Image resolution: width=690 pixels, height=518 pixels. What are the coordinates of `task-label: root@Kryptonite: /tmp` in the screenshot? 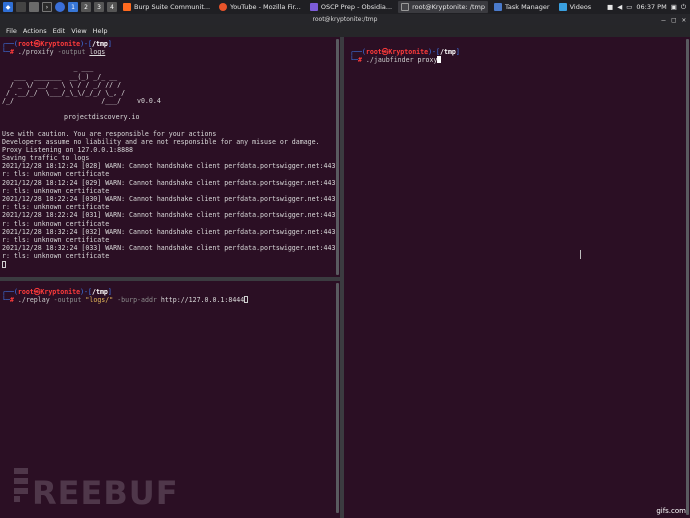 It's located at (448, 7).